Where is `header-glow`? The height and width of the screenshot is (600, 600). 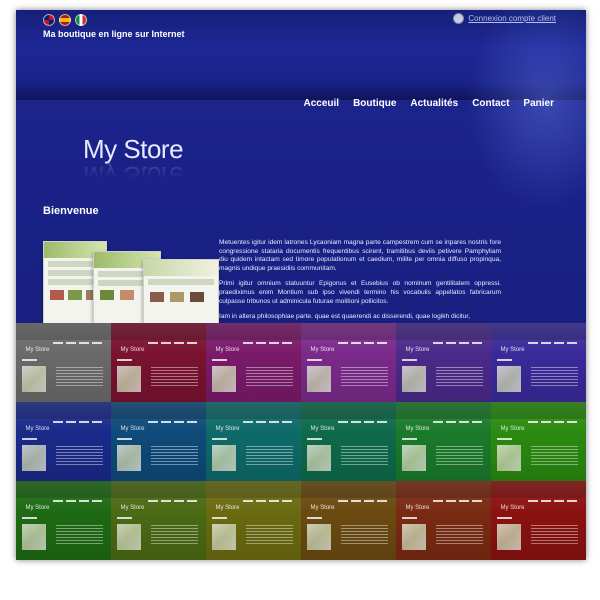 header-glow is located at coordinates (526, 110).